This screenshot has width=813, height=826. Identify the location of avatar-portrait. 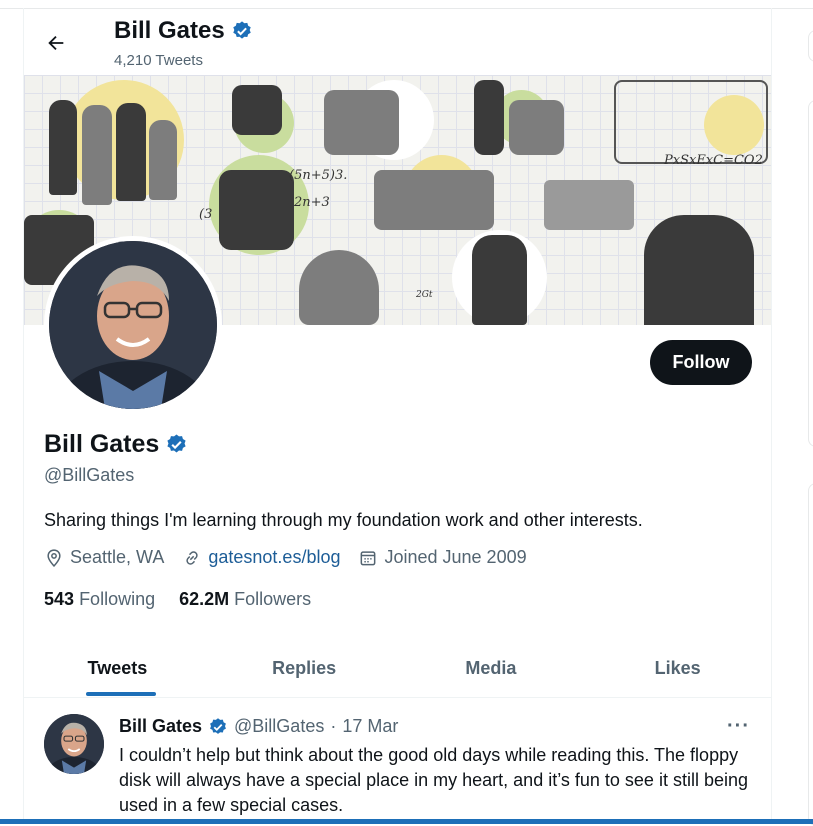
(133, 325).